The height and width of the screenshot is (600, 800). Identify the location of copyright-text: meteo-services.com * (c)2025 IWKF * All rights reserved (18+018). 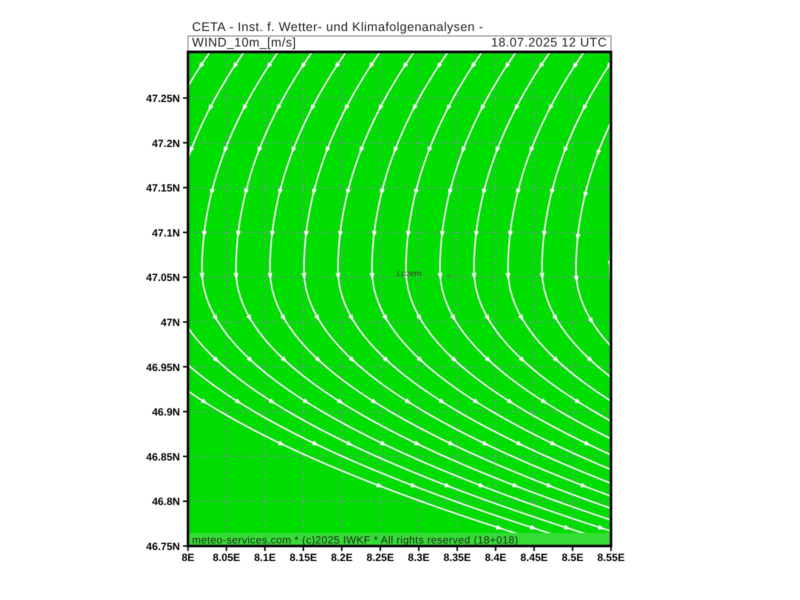
(355, 540).